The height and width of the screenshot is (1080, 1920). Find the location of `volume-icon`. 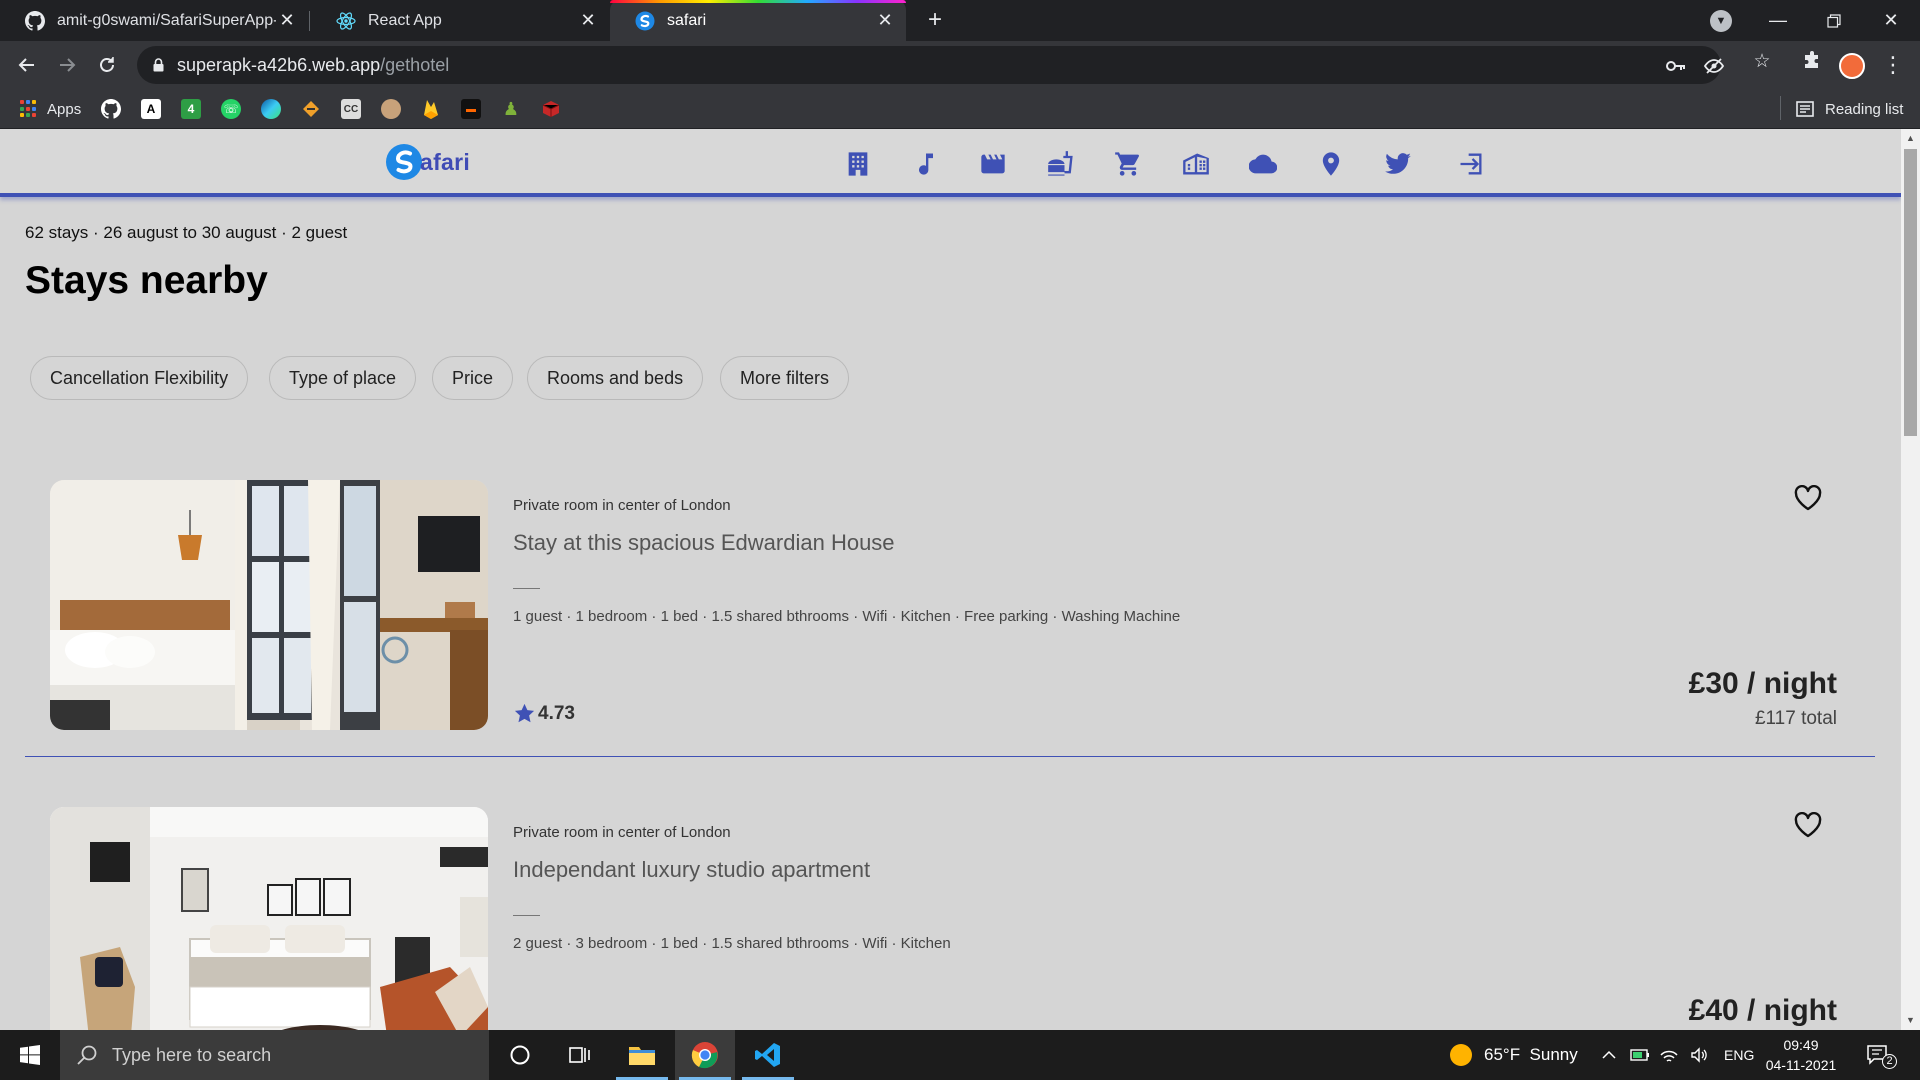

volume-icon is located at coordinates (1700, 1055).